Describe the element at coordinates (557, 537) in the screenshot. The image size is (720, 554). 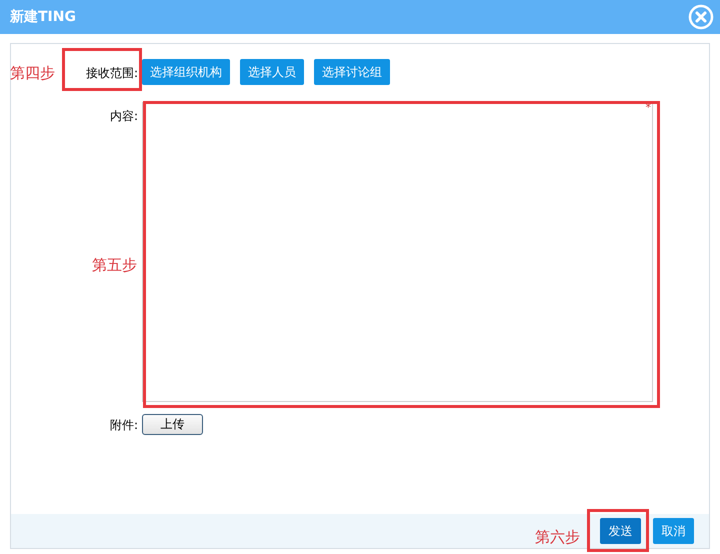
I see `step-label: 第六步` at that location.